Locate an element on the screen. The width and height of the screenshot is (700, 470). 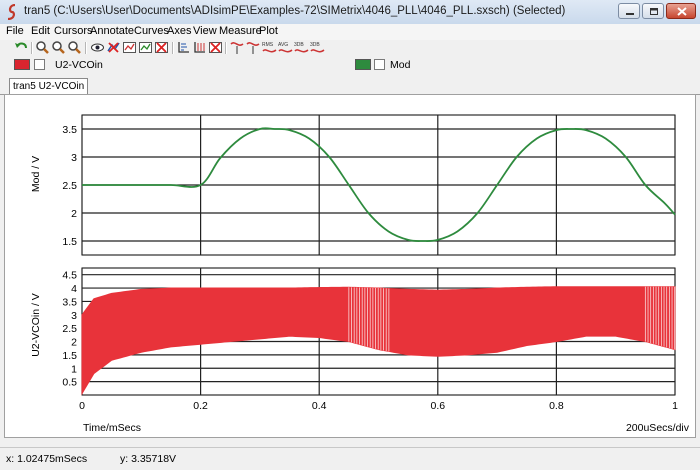
legend-swatch-mod is located at coordinates (363, 64).